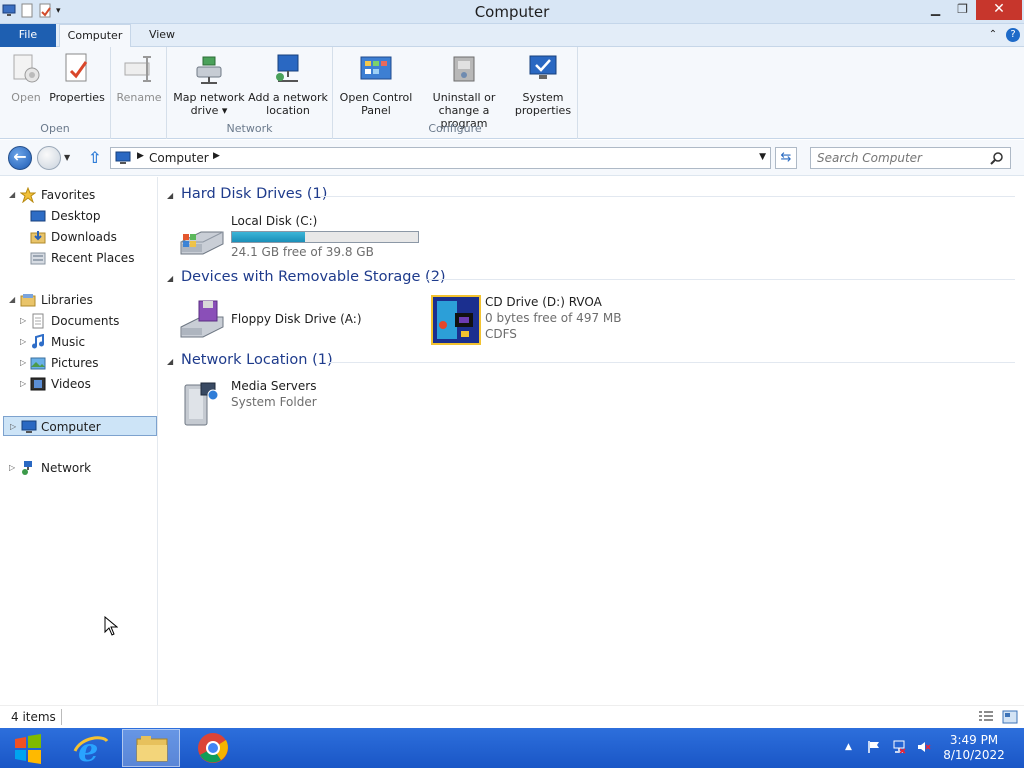 This screenshot has width=1024, height=768. What do you see at coordinates (501, 334) in the screenshot?
I see `drive-filesystem: CDFS` at bounding box center [501, 334].